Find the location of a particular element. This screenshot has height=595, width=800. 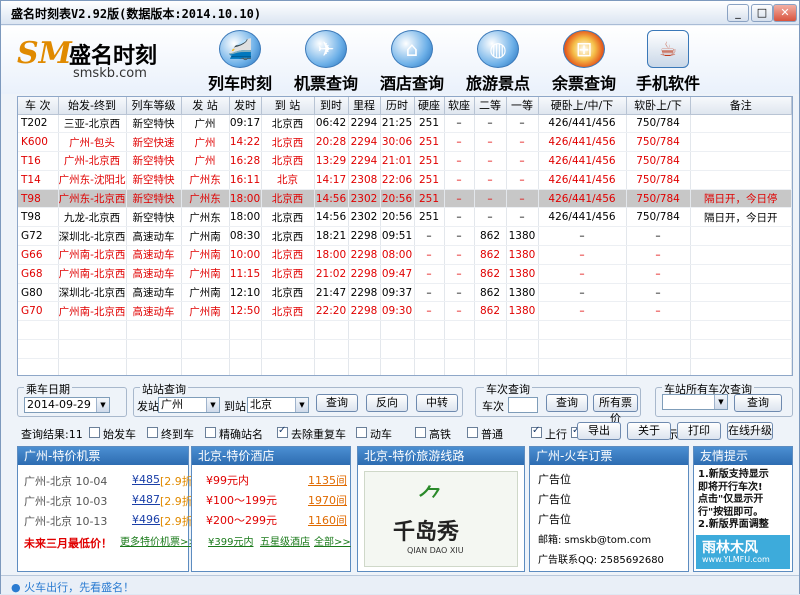

close-button: ✕ is located at coordinates (785, 13).